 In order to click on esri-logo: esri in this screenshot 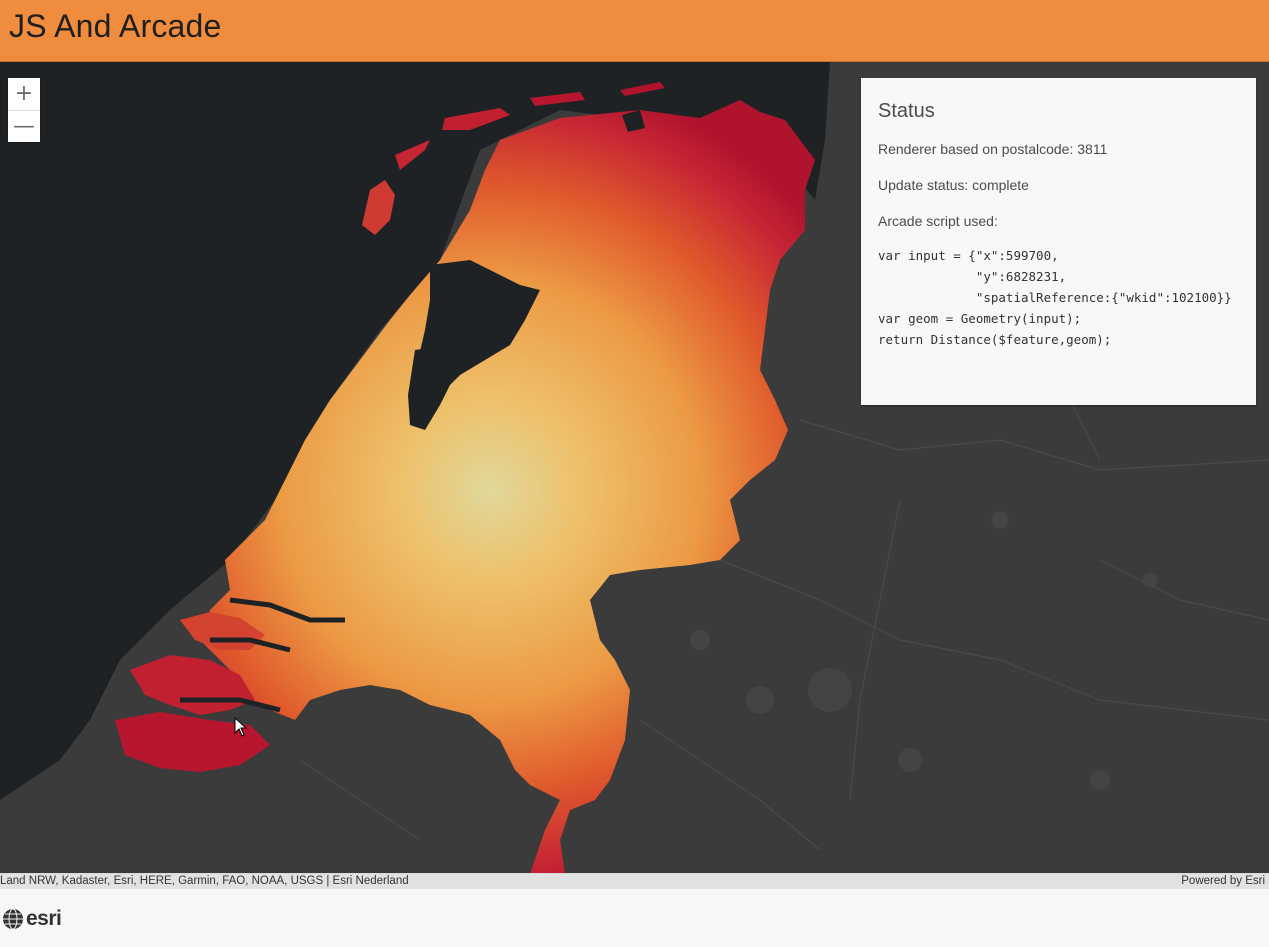, I will do `click(32, 919)`.